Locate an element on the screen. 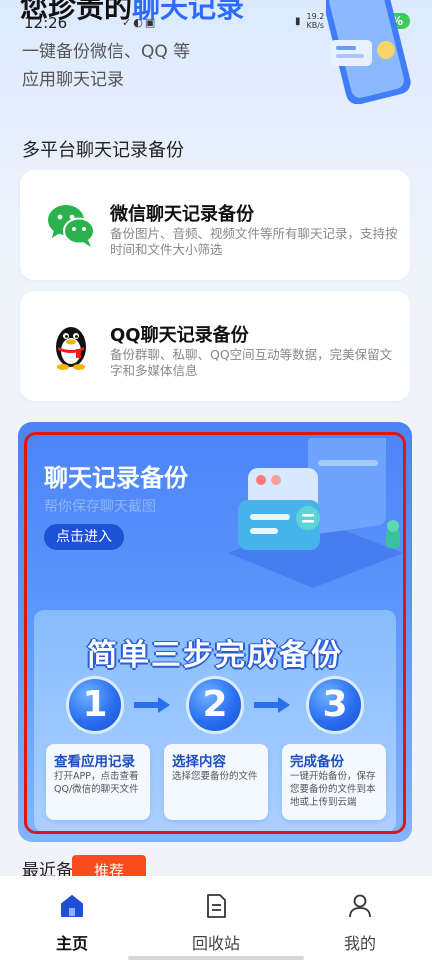  tab-recycle-bin: 回收站 is located at coordinates (216, 923).